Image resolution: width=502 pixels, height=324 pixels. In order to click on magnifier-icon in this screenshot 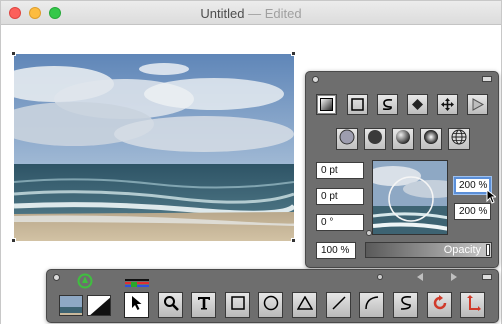, I will do `click(171, 305)`.